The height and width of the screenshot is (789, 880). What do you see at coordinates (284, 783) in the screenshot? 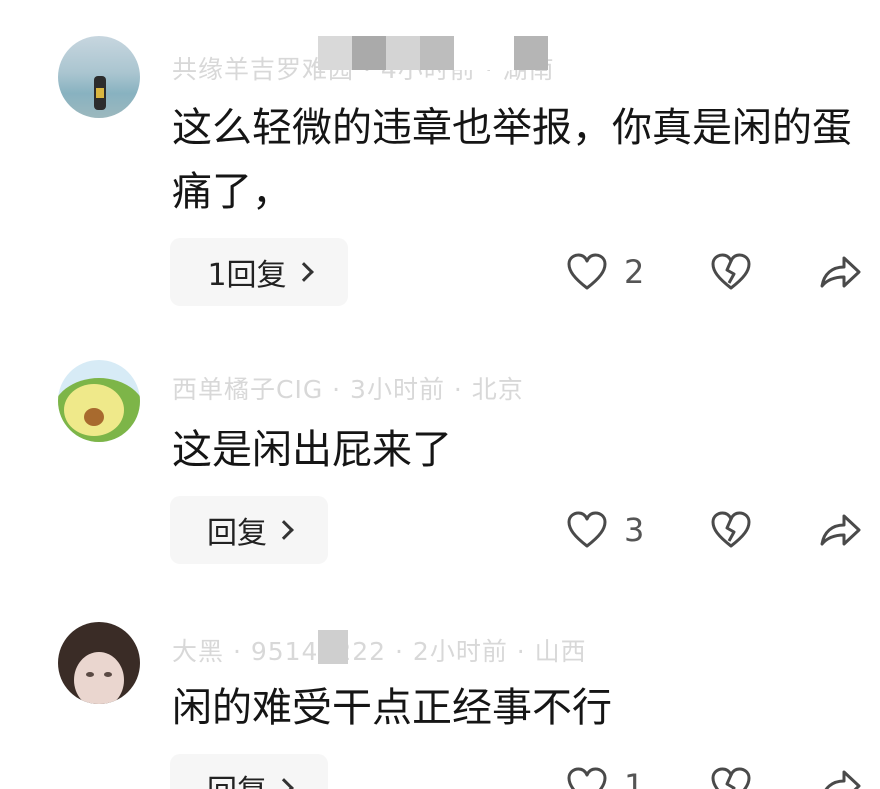
I see `chevron-right-icon` at bounding box center [284, 783].